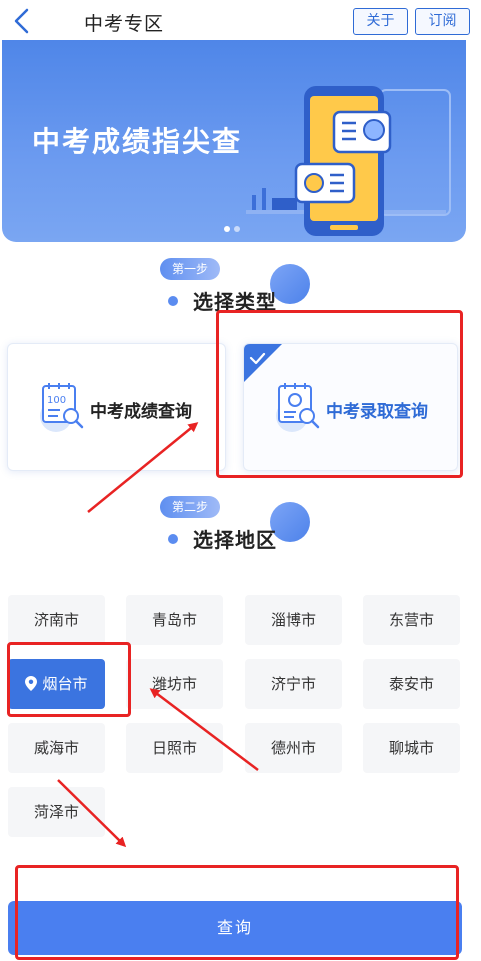 This screenshot has height=961, width=481. Describe the element at coordinates (293, 620) in the screenshot. I see `city-option: 淄博市` at that location.